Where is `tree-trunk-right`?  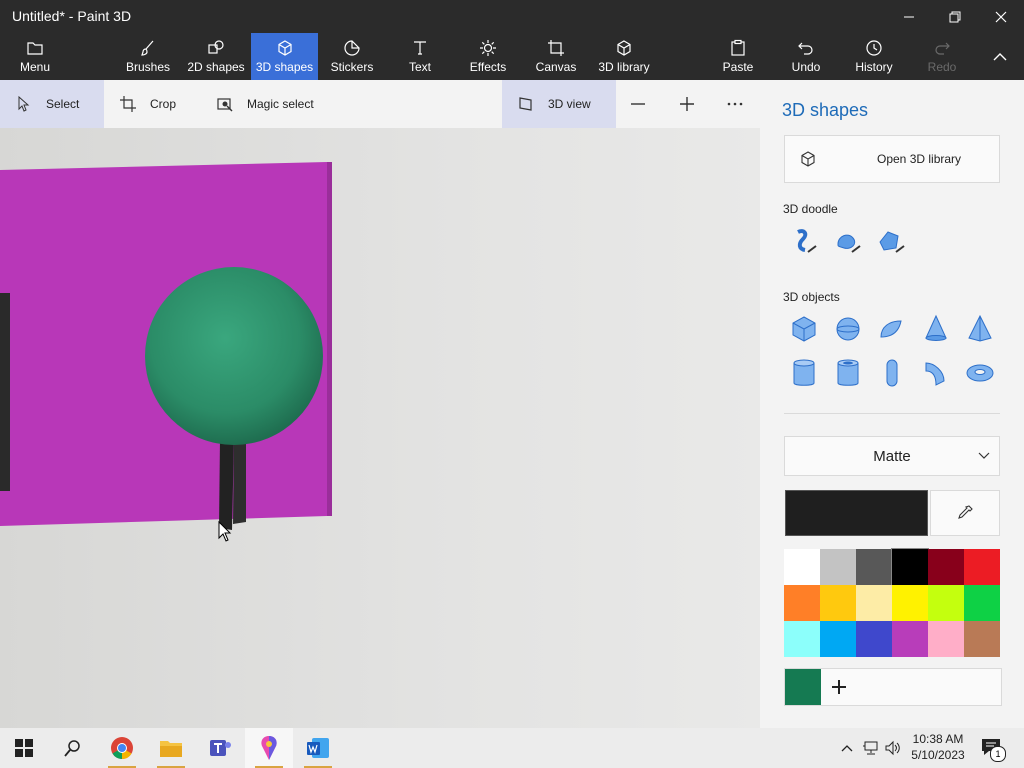 tree-trunk-right is located at coordinates (239, 481).